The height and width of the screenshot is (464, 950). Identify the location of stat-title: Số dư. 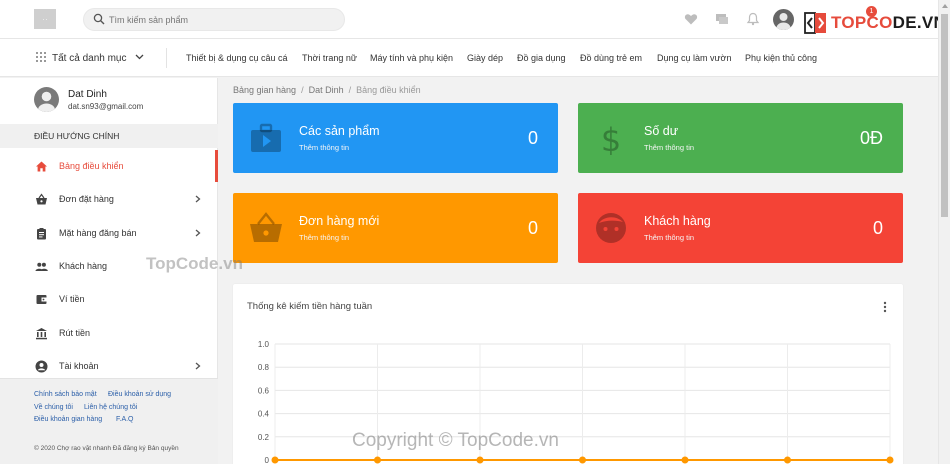
(661, 131).